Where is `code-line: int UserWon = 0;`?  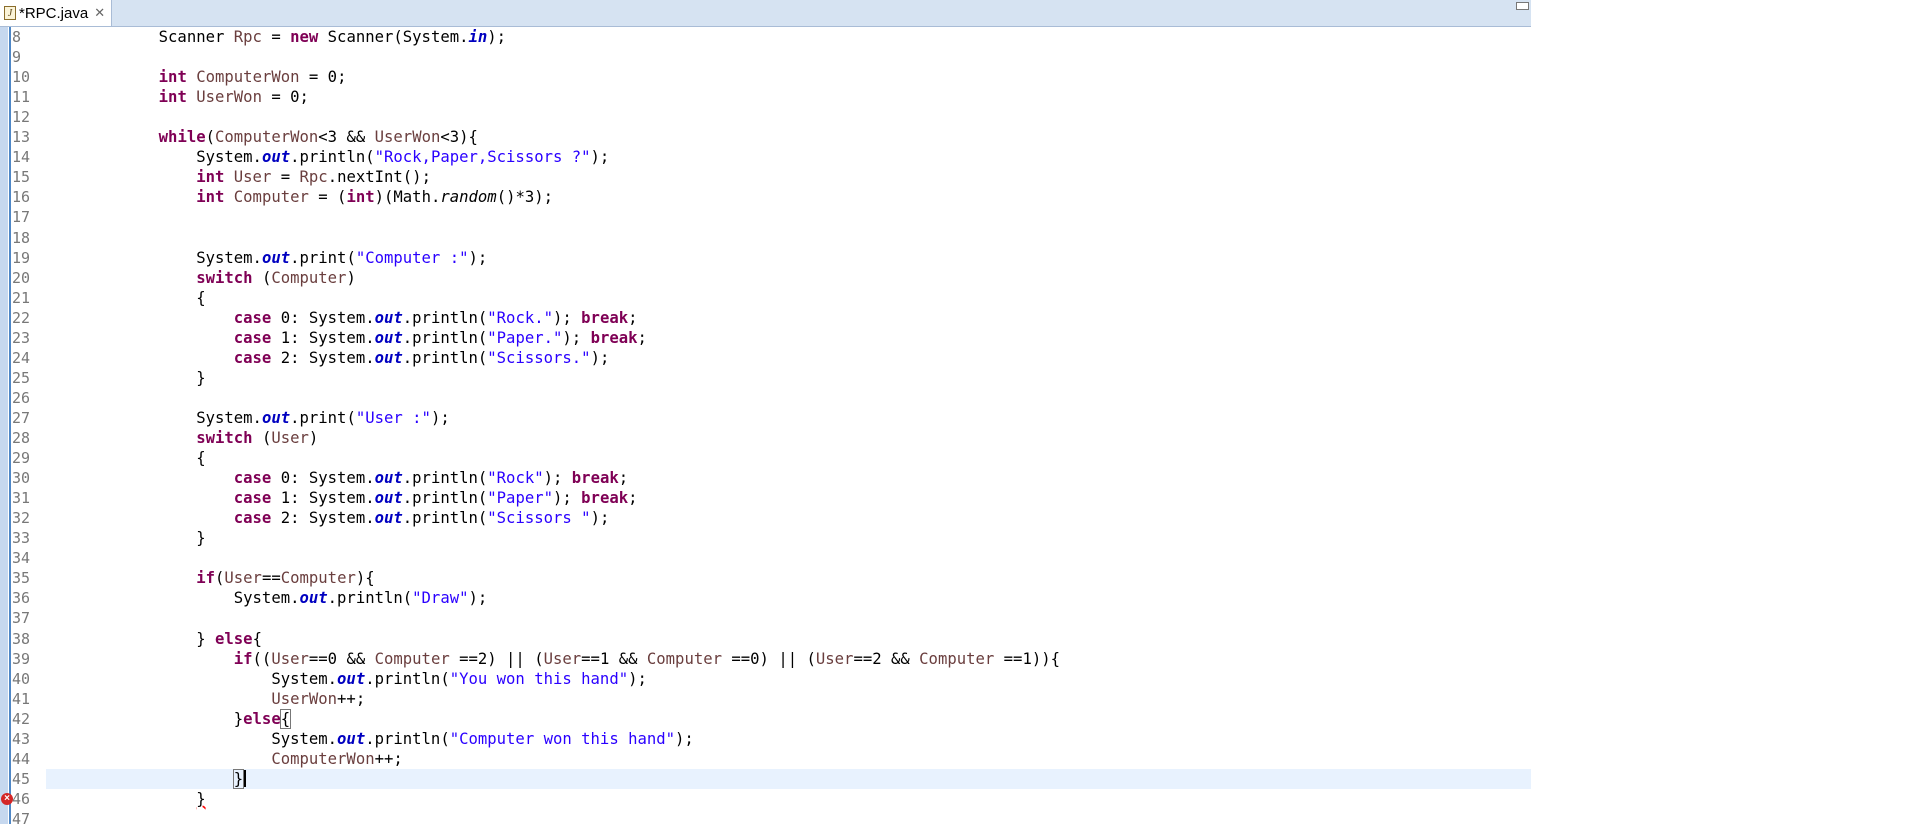 code-line: int UserWon = 0; is located at coordinates (177, 97).